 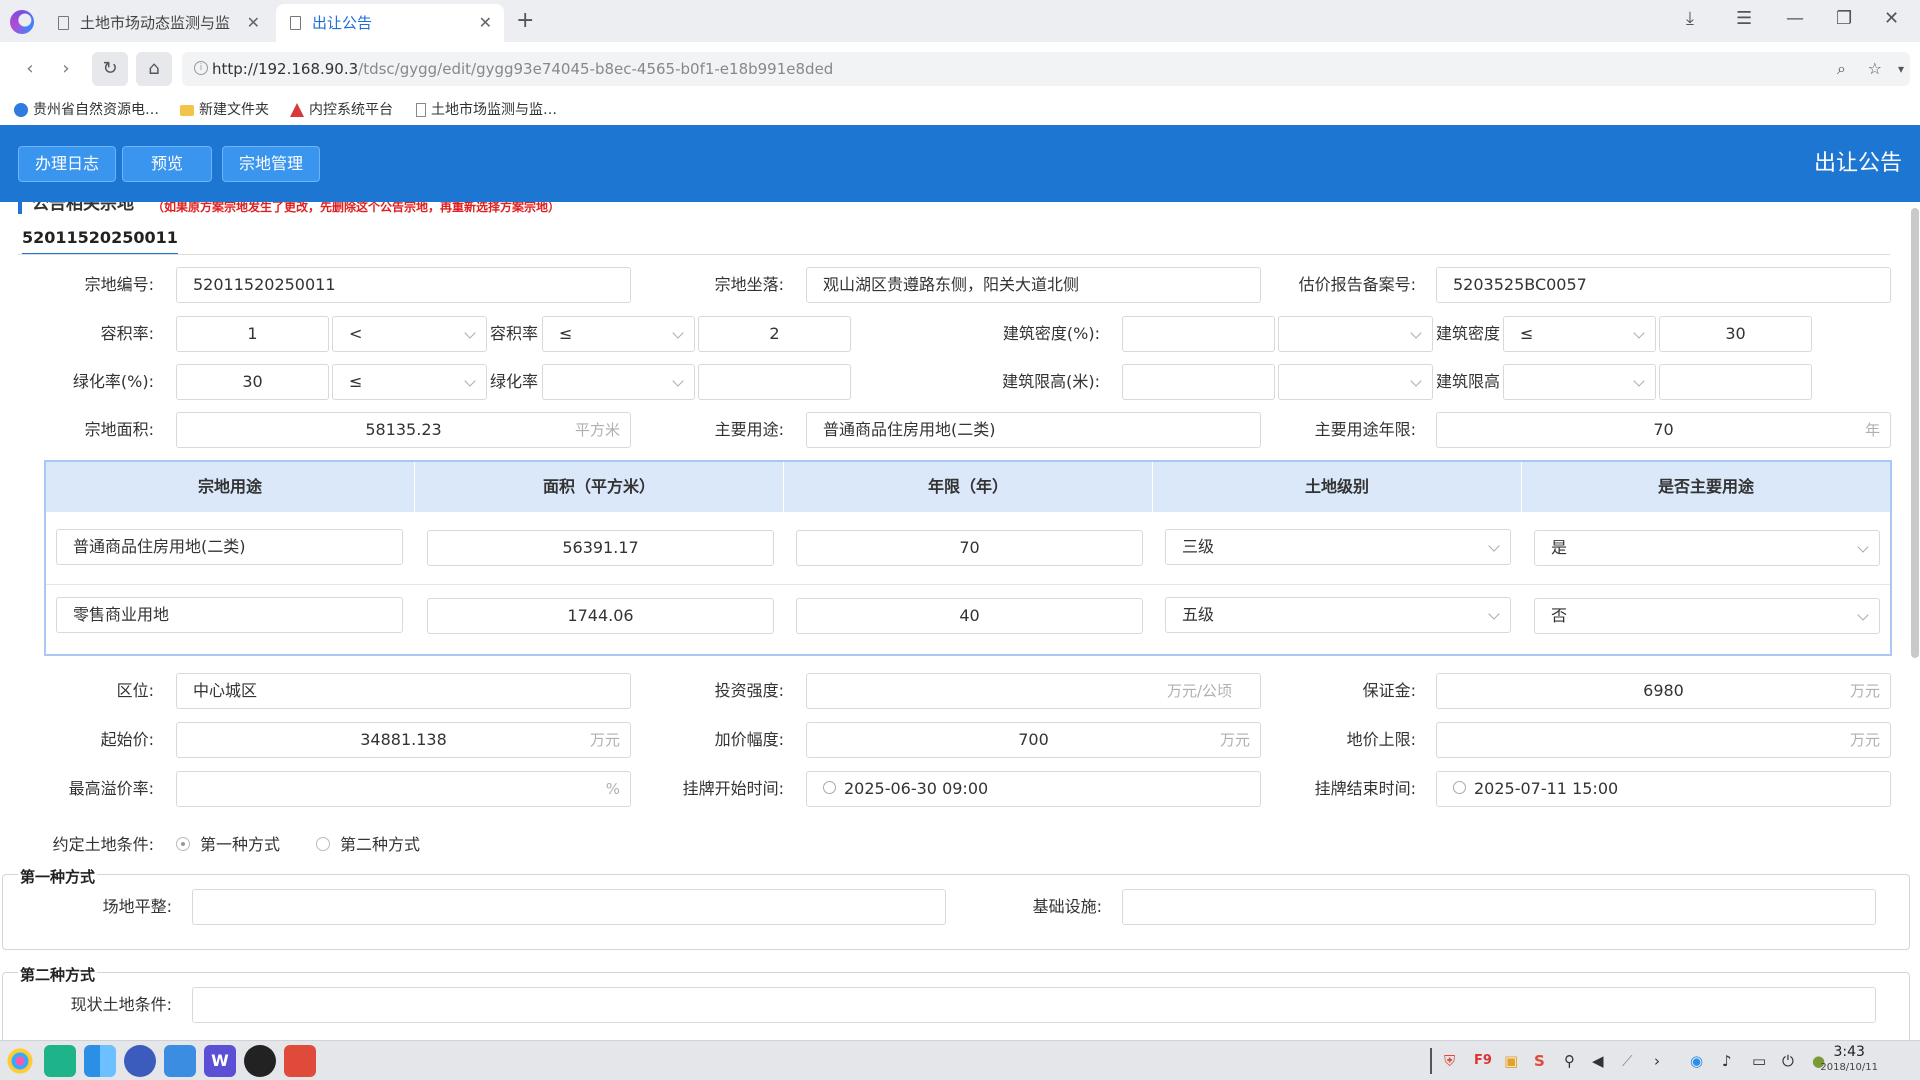 What do you see at coordinates (1033, 740) in the screenshot?
I see `increment-input: 700 万元` at bounding box center [1033, 740].